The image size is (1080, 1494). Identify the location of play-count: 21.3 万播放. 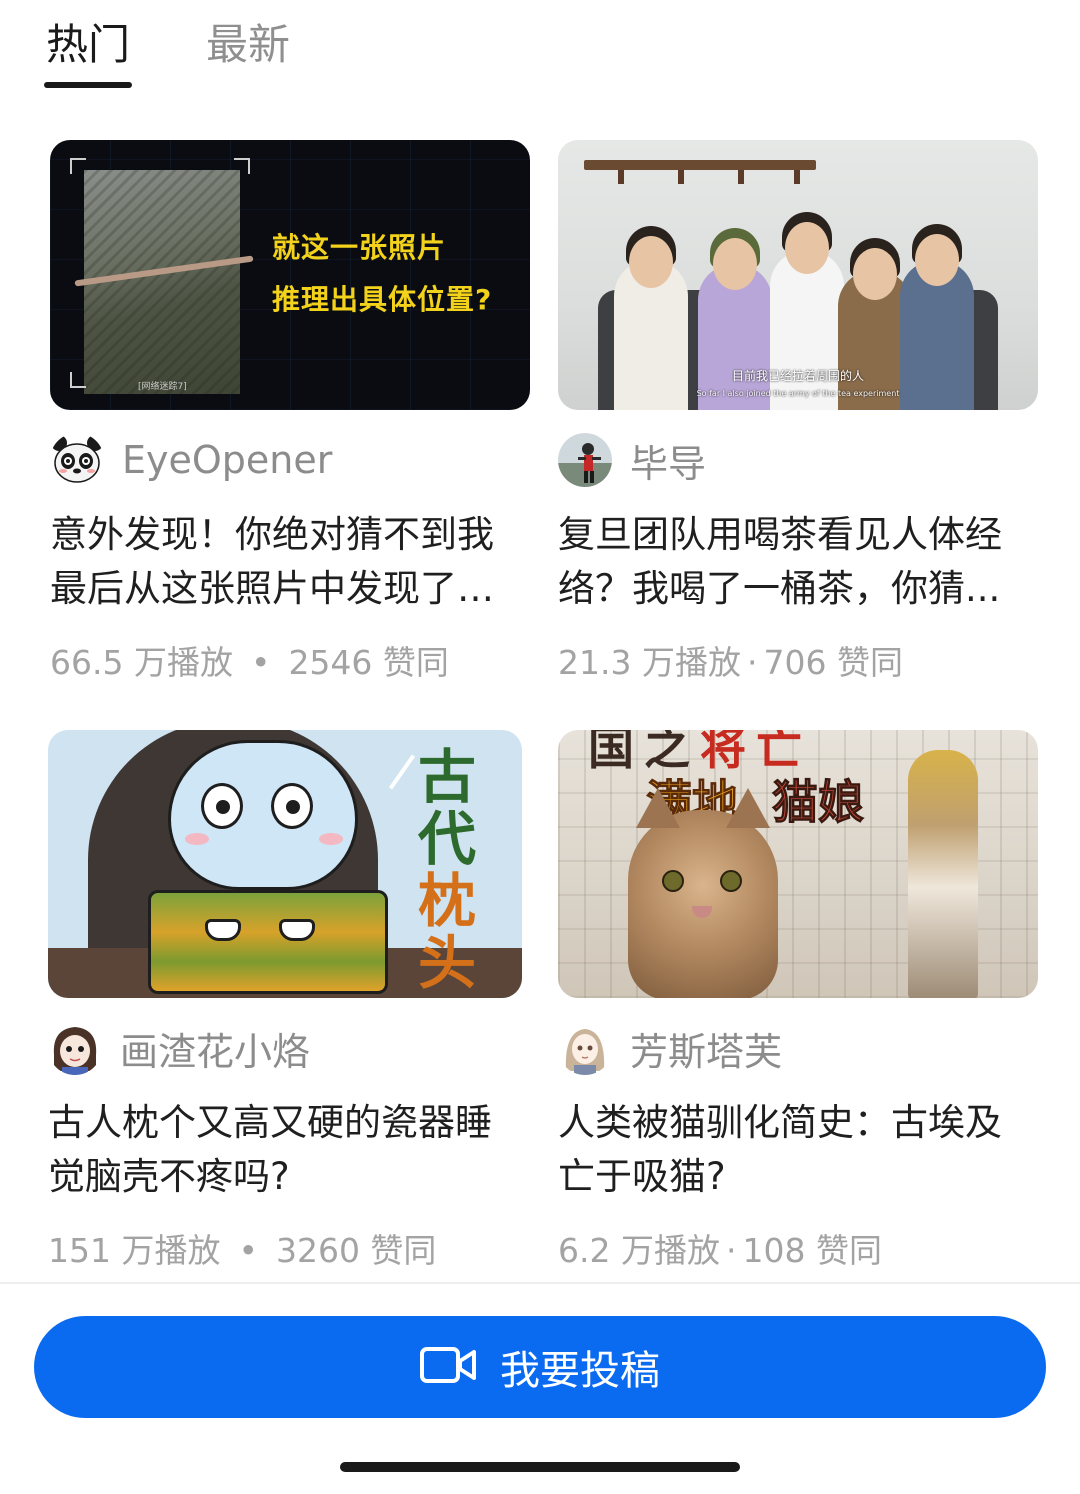
(649, 662).